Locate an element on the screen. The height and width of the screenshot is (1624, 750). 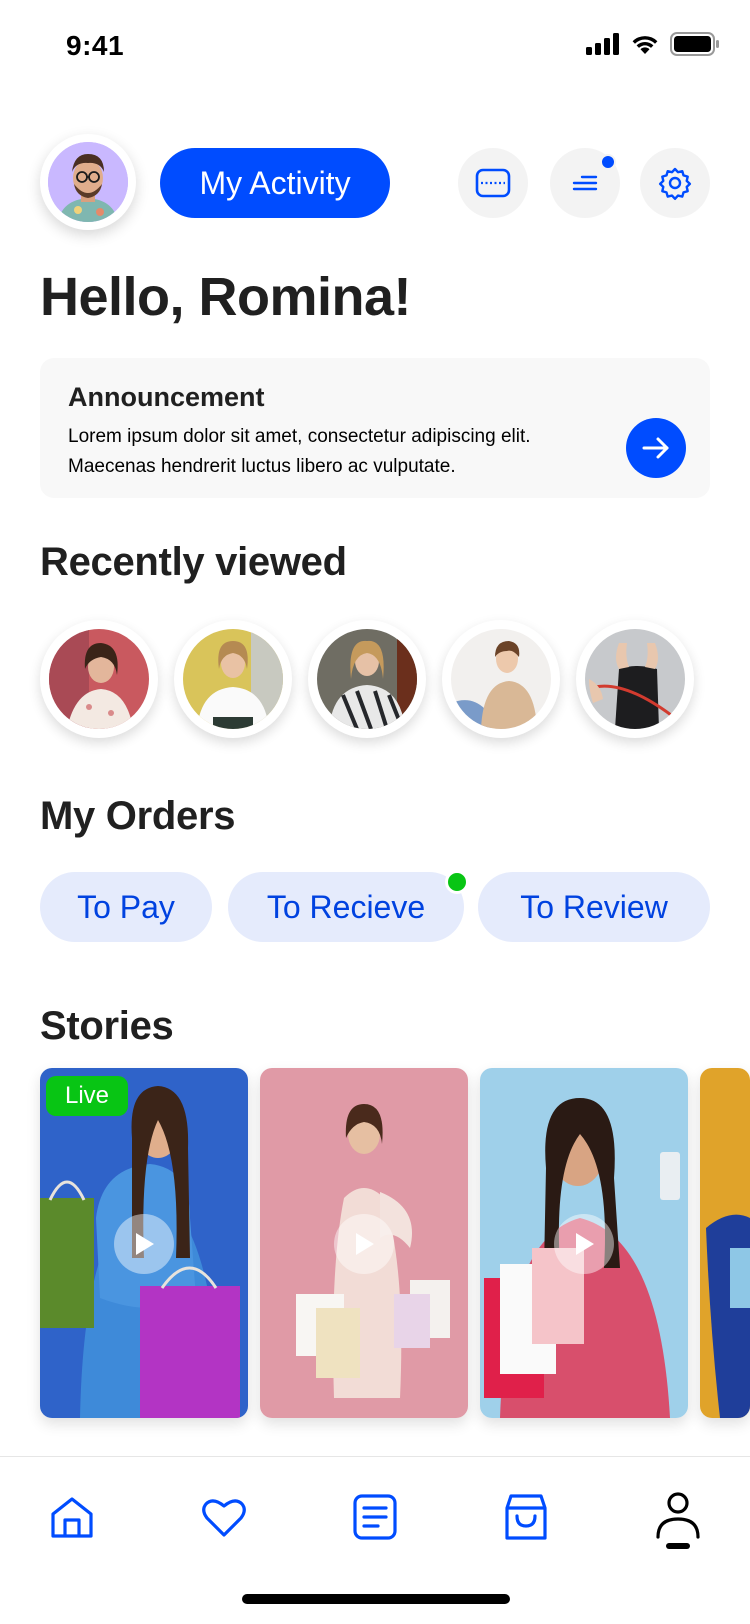
heart-icon is located at coordinates (224, 1518).